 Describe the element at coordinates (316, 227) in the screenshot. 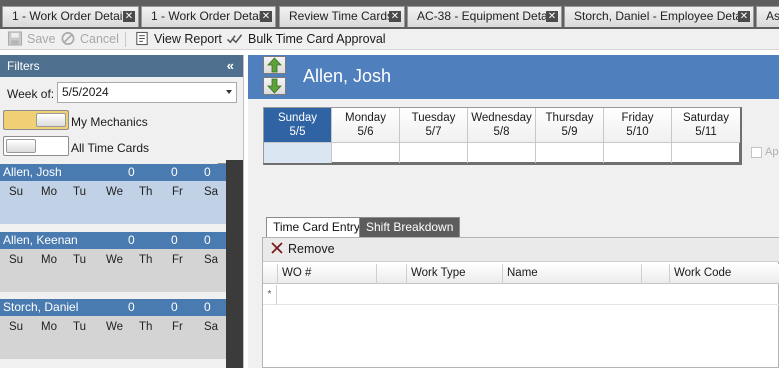

I see `tab-time-card-entry: Time Card Entry` at that location.